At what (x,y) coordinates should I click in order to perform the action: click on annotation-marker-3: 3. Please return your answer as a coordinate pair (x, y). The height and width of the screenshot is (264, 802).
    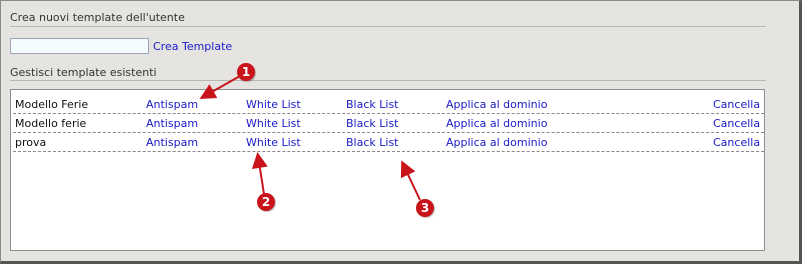
    Looking at the image, I should click on (425, 208).